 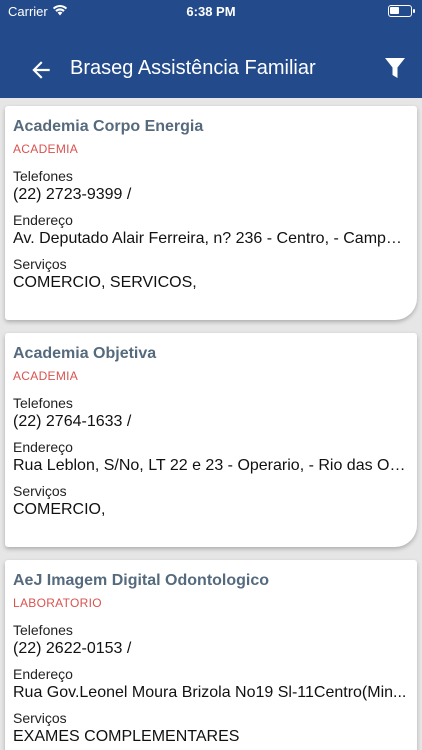 I want to click on status-bar: Carrier 6:38 PM, so click(x=211, y=12).